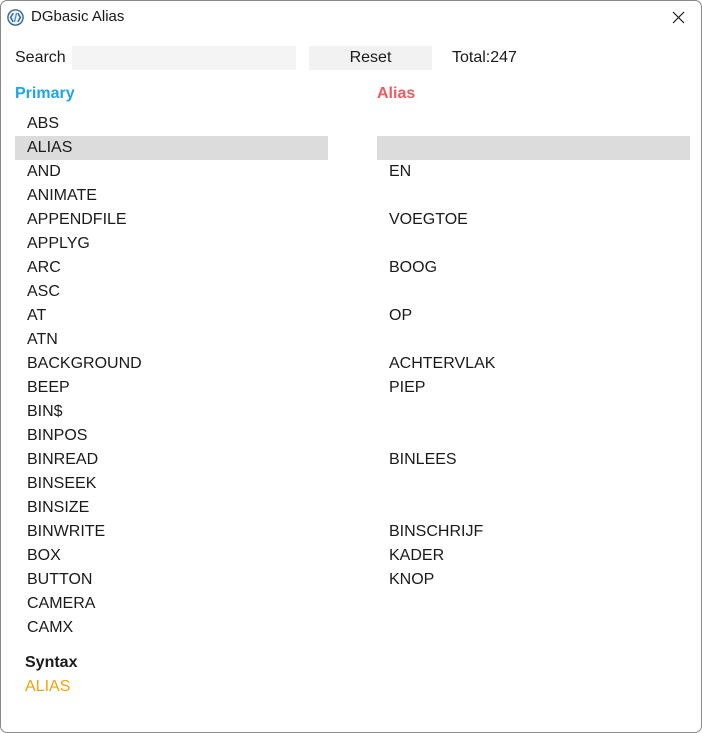  Describe the element at coordinates (171, 148) in the screenshot. I see `primary-list-item: ALIAS` at that location.